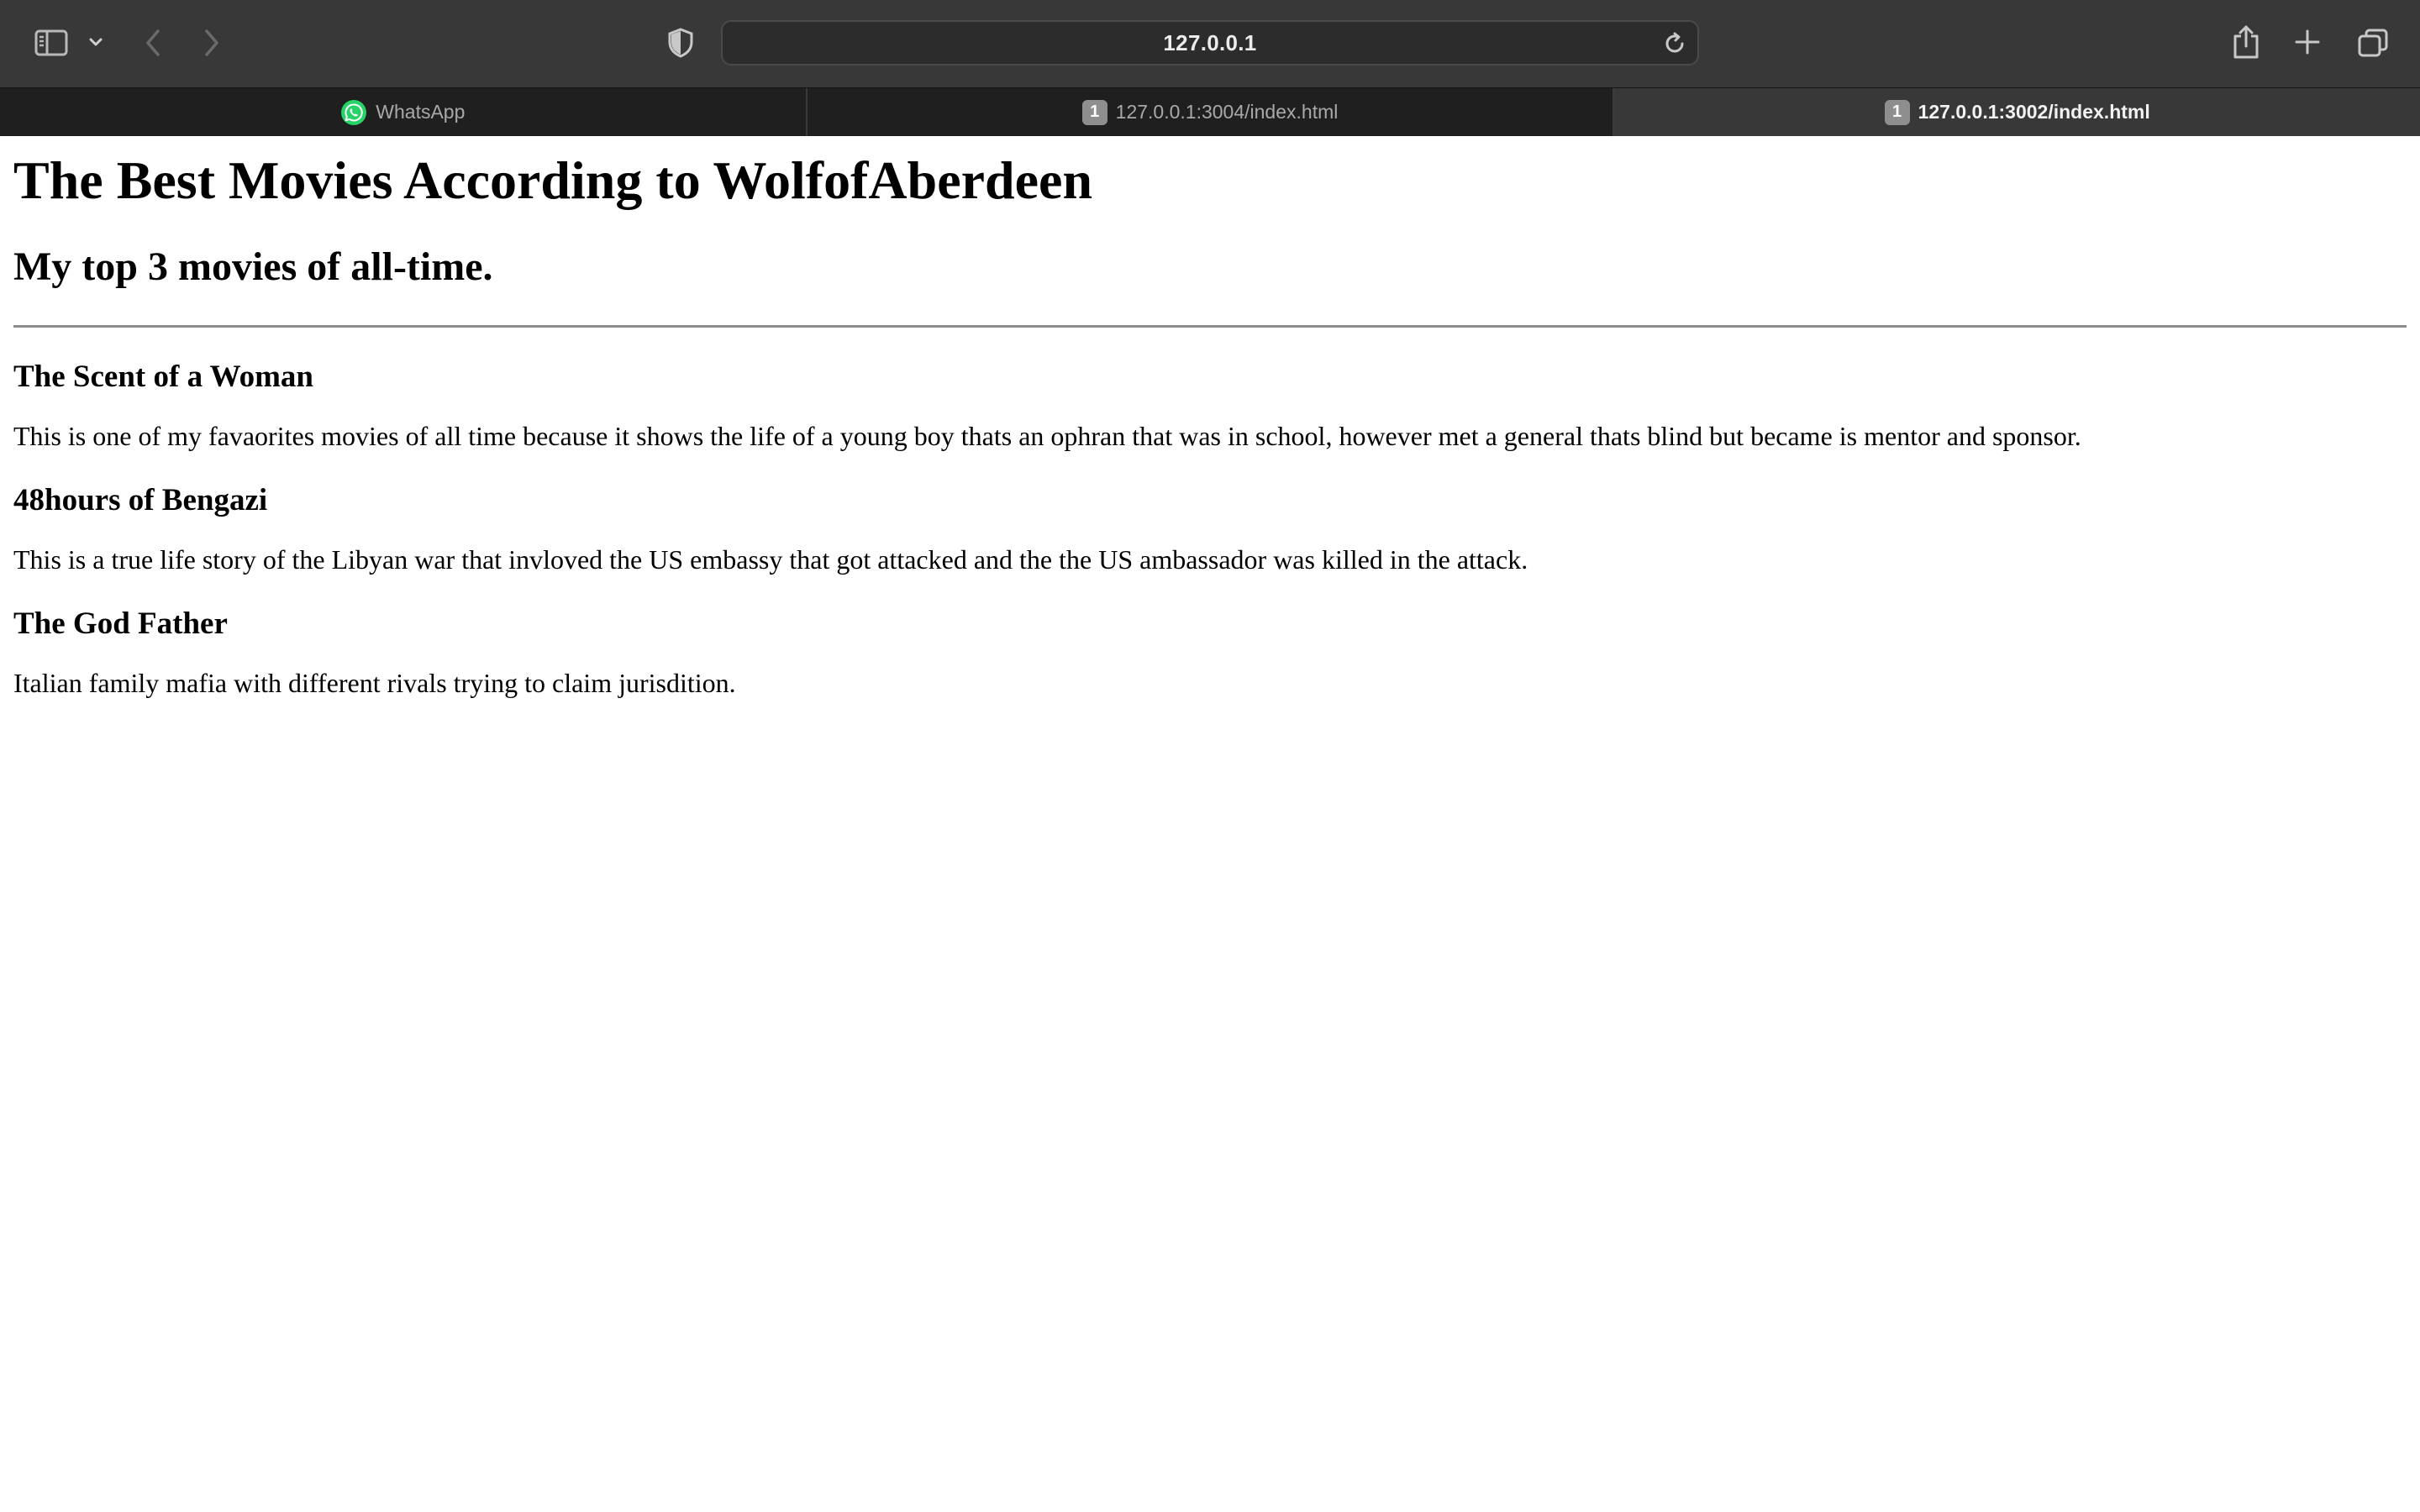 Image resolution: width=2420 pixels, height=1512 pixels. I want to click on reload-icon, so click(1675, 42).